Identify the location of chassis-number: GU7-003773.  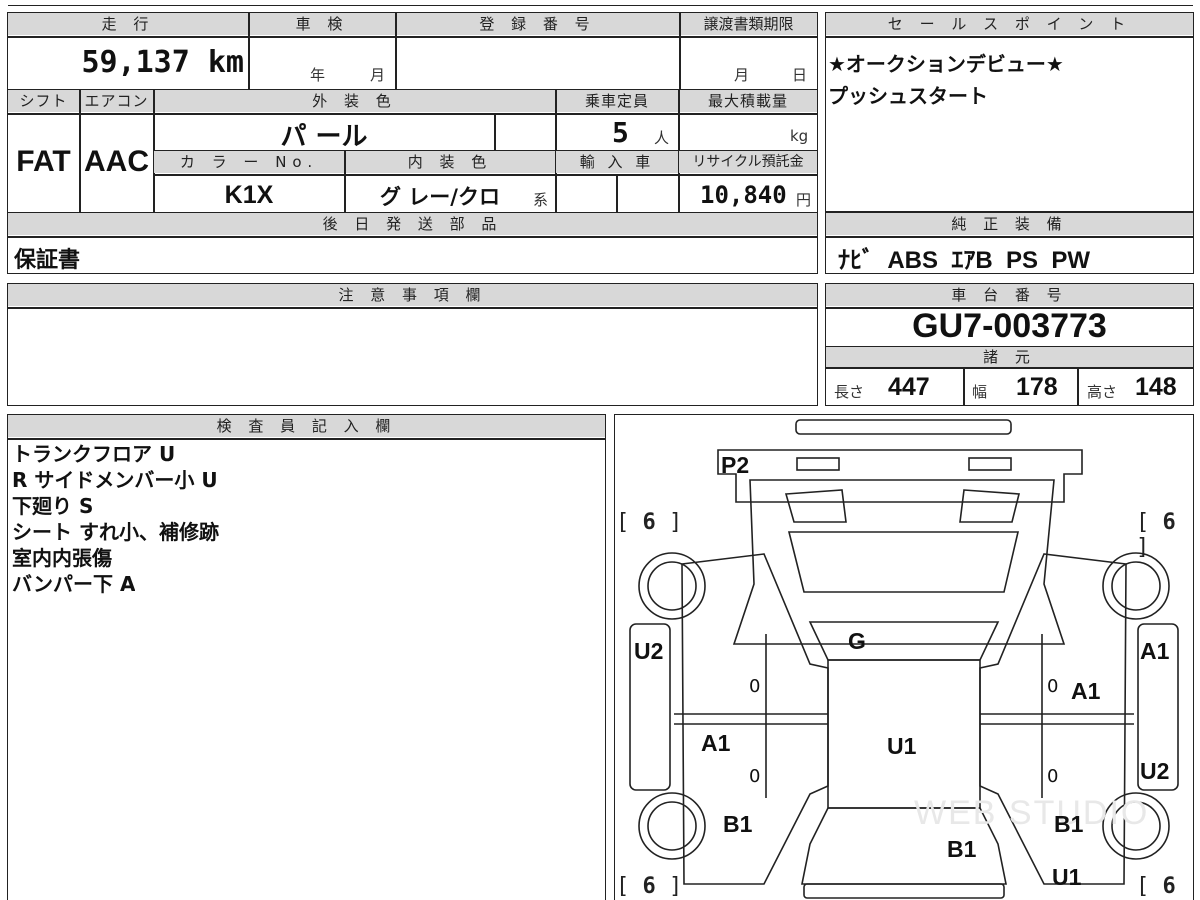
(1009, 326).